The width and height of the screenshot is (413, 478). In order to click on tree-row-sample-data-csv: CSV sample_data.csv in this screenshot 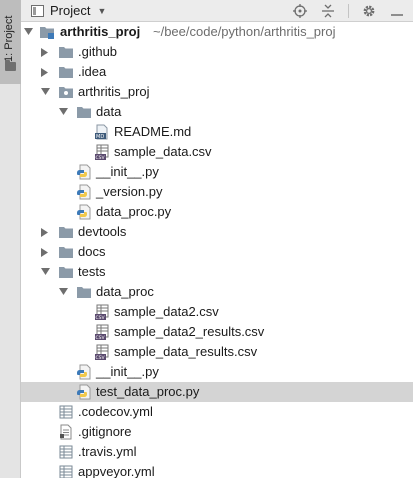, I will do `click(217, 152)`.